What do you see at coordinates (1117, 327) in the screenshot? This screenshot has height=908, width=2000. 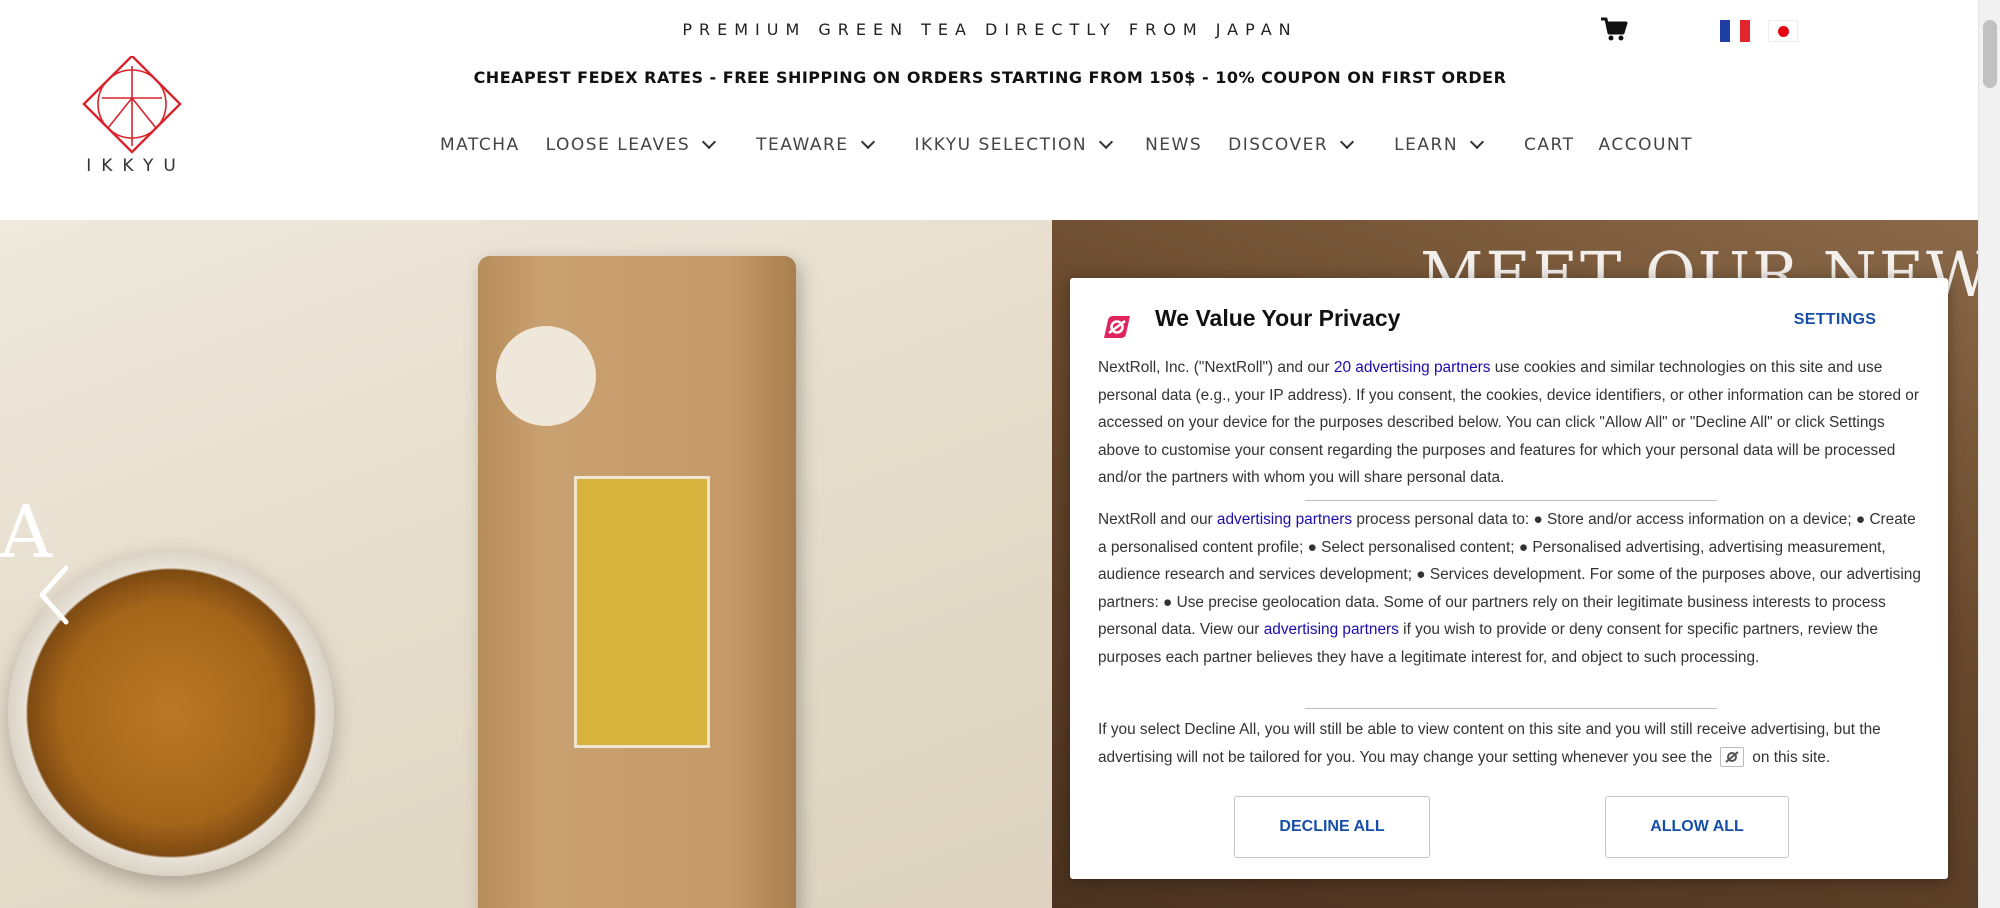 I see `nextroll-logo-icon` at bounding box center [1117, 327].